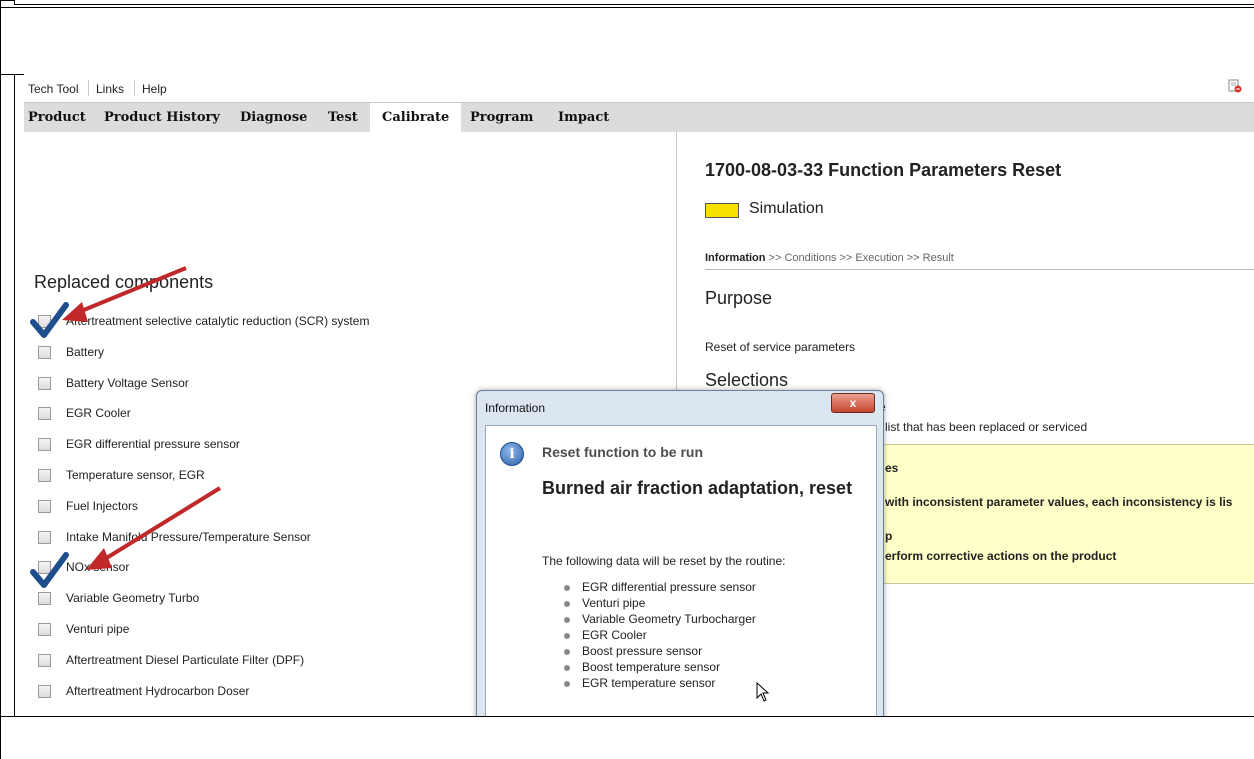  What do you see at coordinates (780, 347) in the screenshot?
I see `purpose-text: Reset of service parameters` at bounding box center [780, 347].